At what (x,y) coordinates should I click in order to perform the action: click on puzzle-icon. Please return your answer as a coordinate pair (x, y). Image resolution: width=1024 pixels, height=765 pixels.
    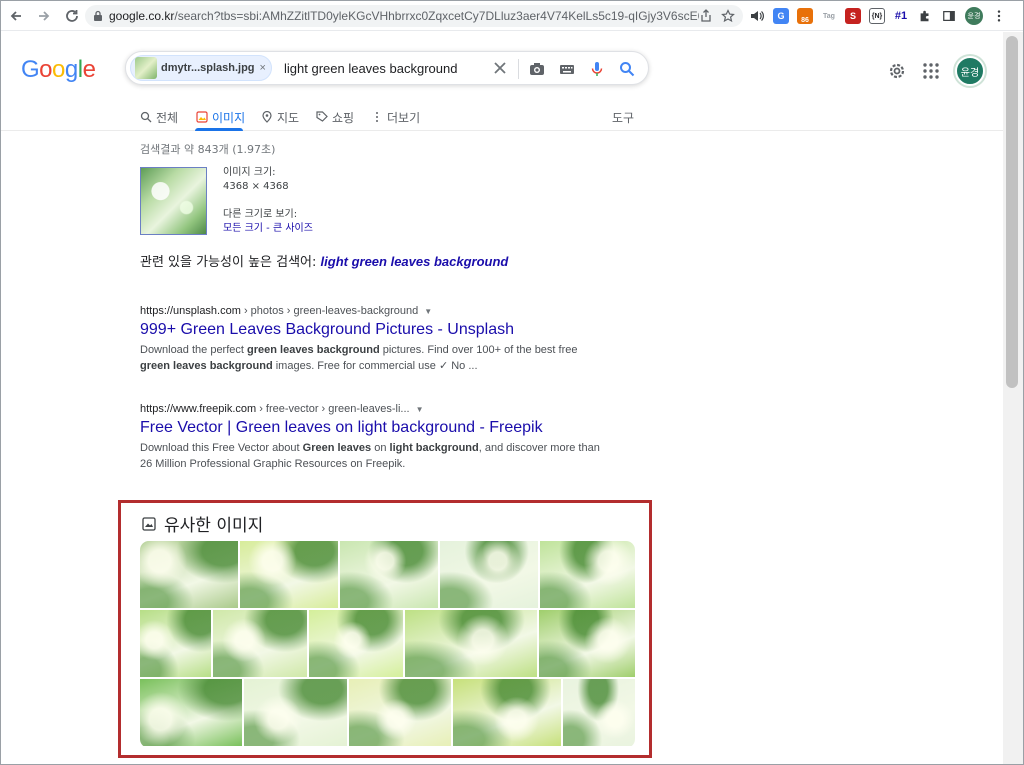
    Looking at the image, I should click on (925, 16).